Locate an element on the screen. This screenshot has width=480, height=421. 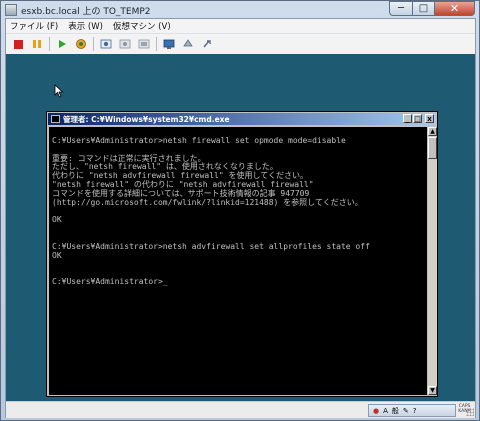
stop-button is located at coordinates (18, 44).